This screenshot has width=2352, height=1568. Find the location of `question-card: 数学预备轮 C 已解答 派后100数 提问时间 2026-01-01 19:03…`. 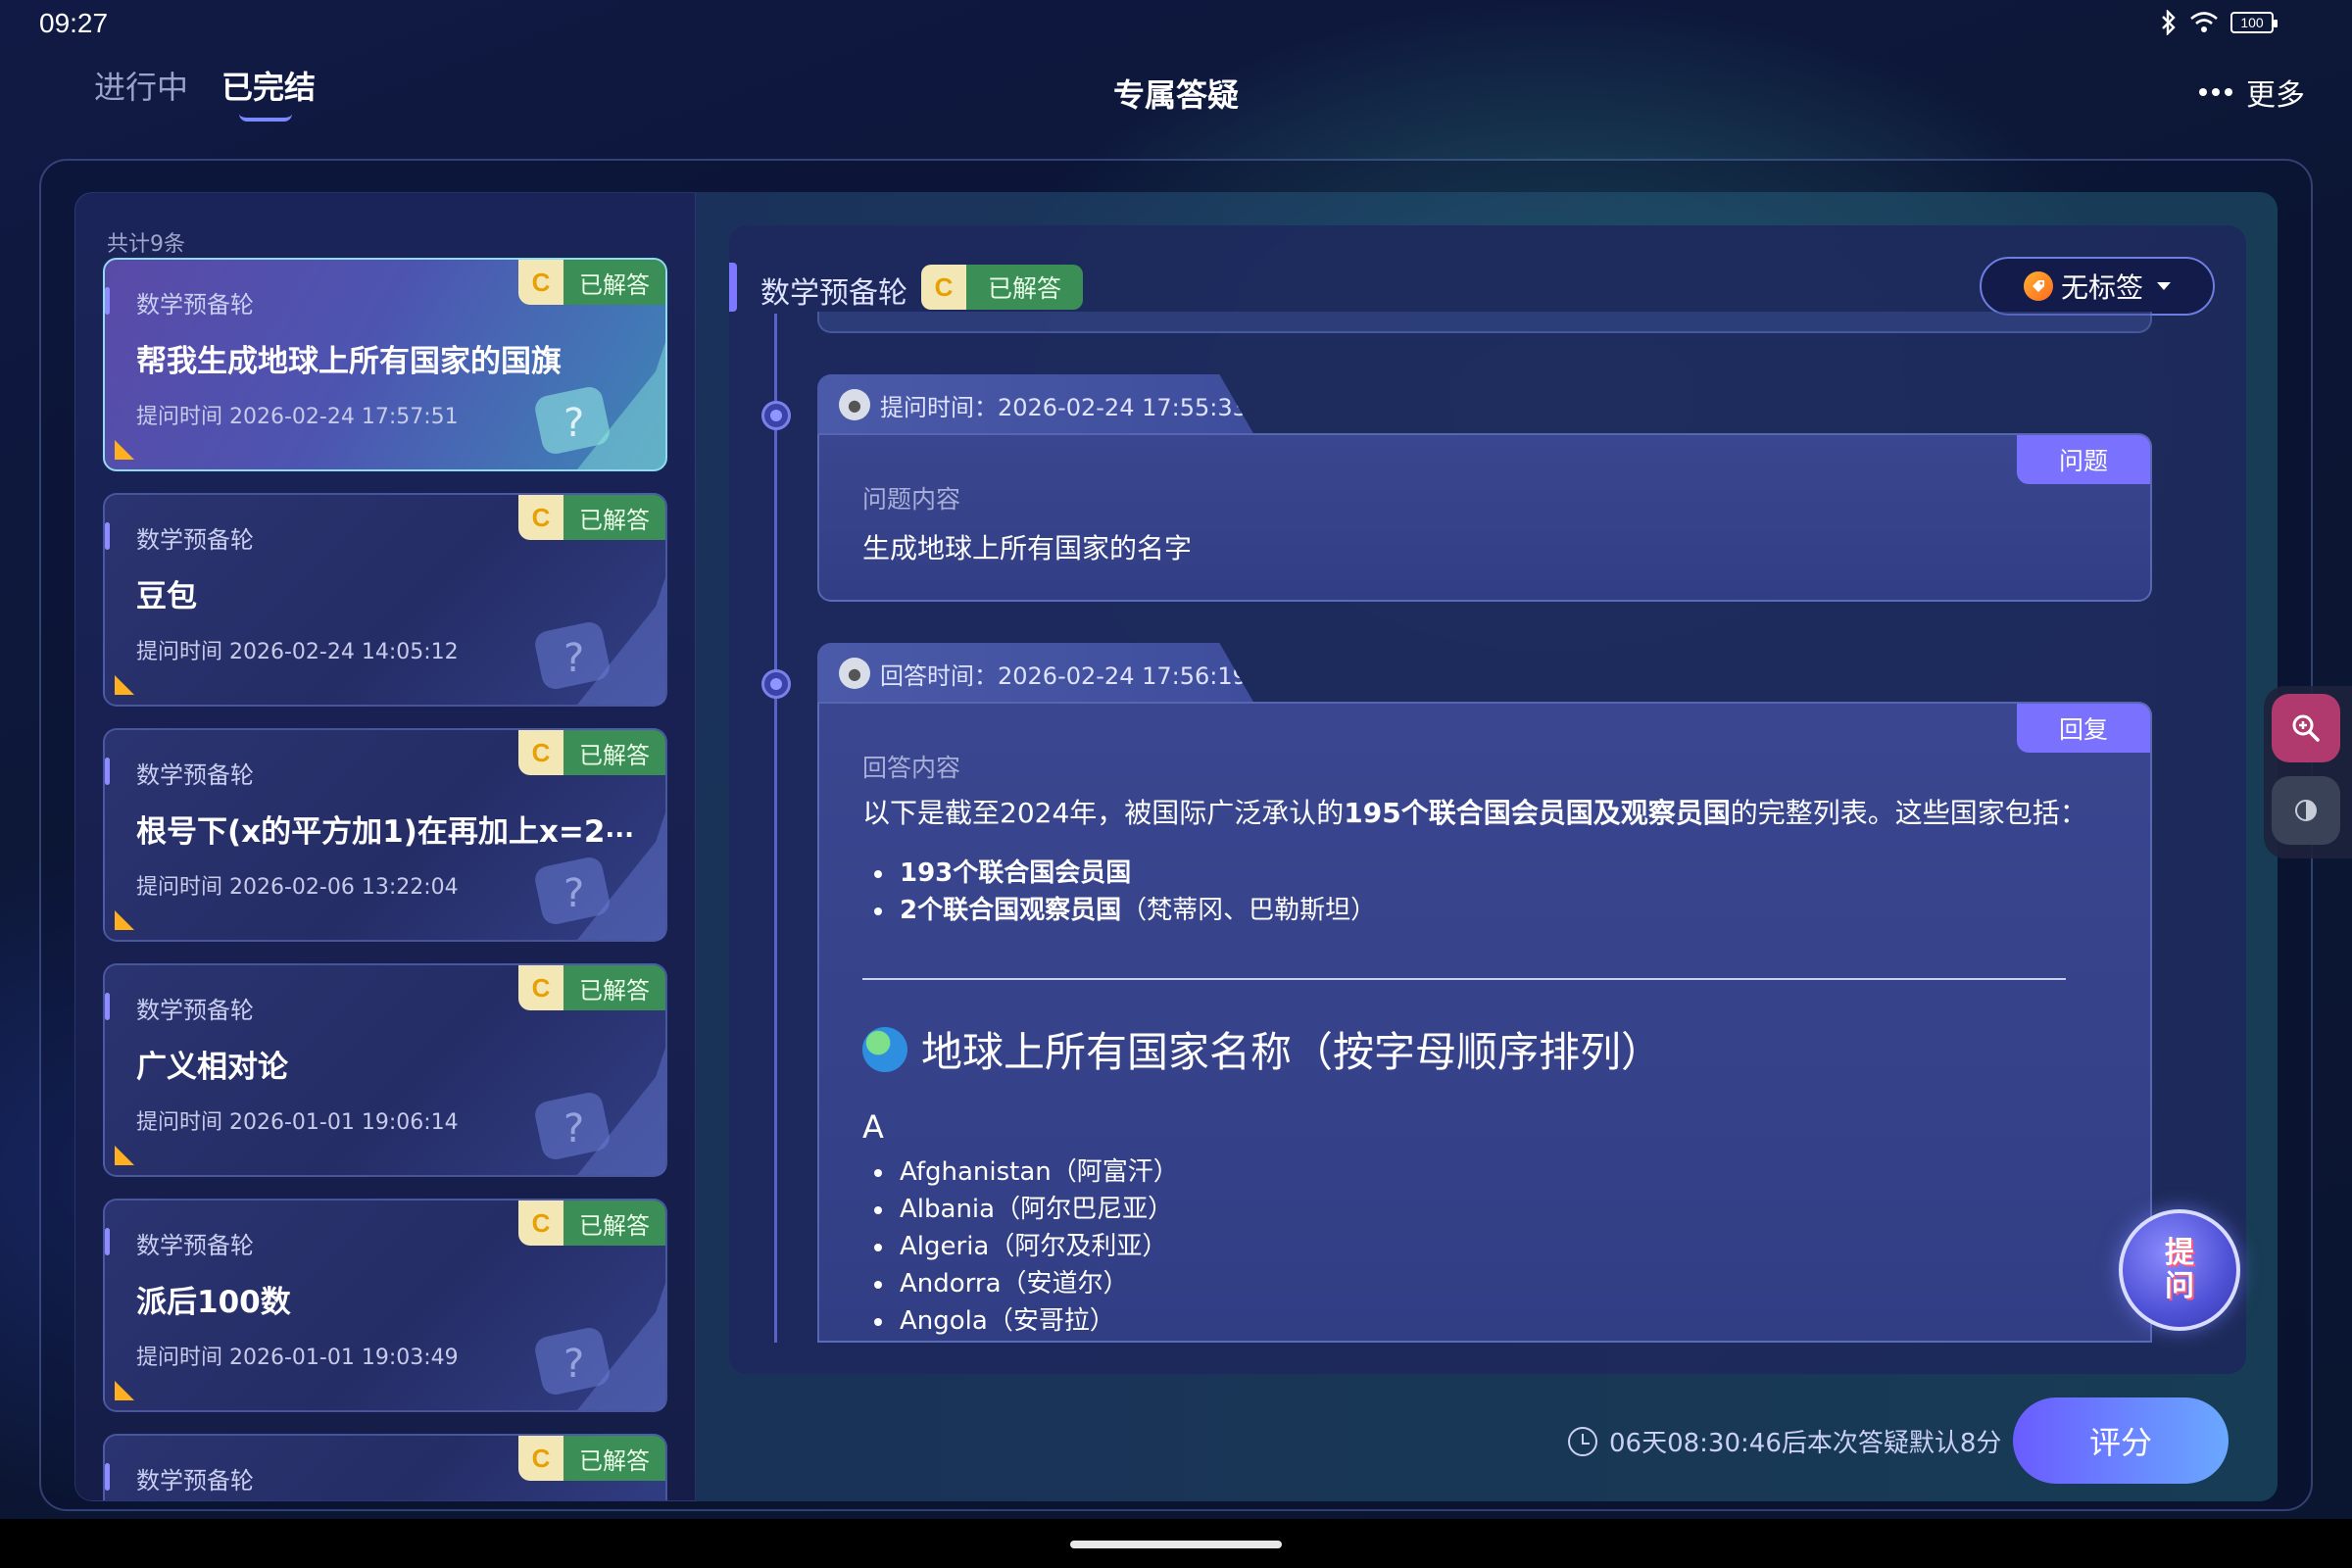

question-card: 数学预备轮 C 已解答 派后100数 提问时间 2026-01-01 19:03… is located at coordinates (385, 1305).